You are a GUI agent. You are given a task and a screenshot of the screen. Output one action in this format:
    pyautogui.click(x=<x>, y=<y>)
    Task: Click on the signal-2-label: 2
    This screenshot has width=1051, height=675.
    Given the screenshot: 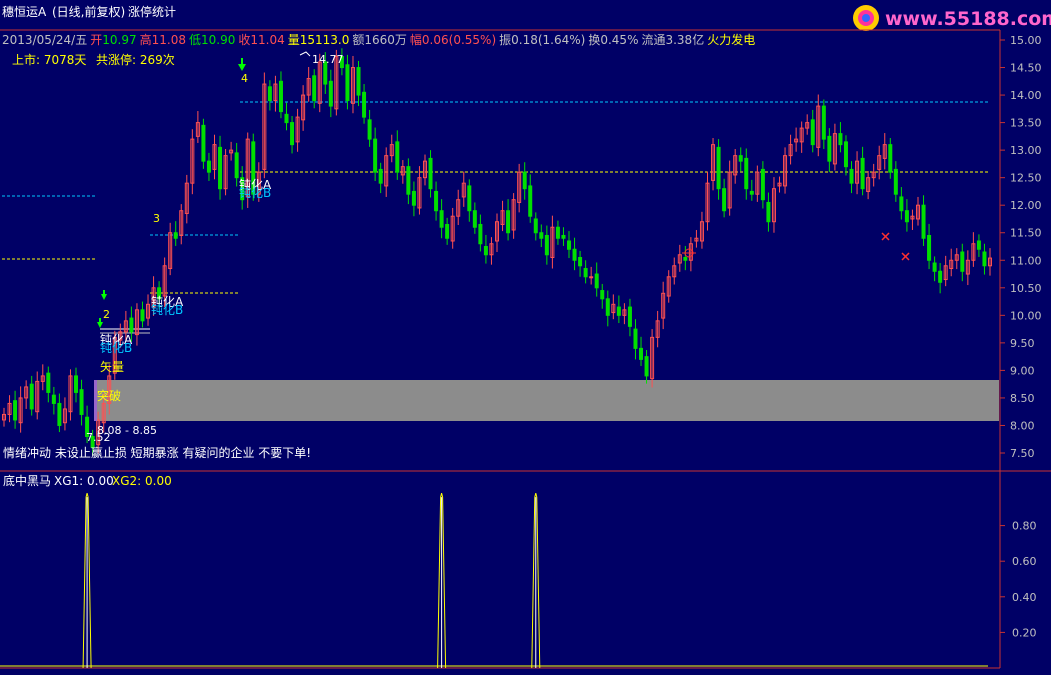 What is the action you would take?
    pyautogui.click(x=106, y=314)
    